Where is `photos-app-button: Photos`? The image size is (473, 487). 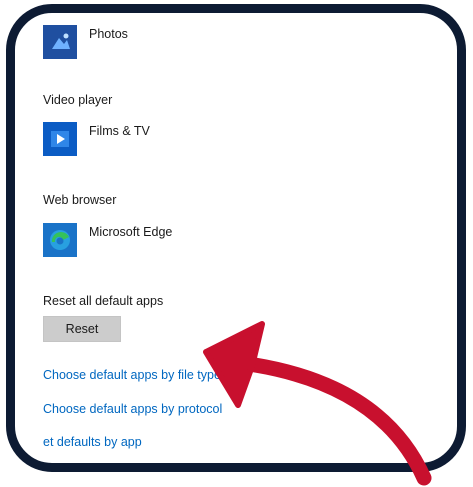 photos-app-button: Photos is located at coordinates (85, 42).